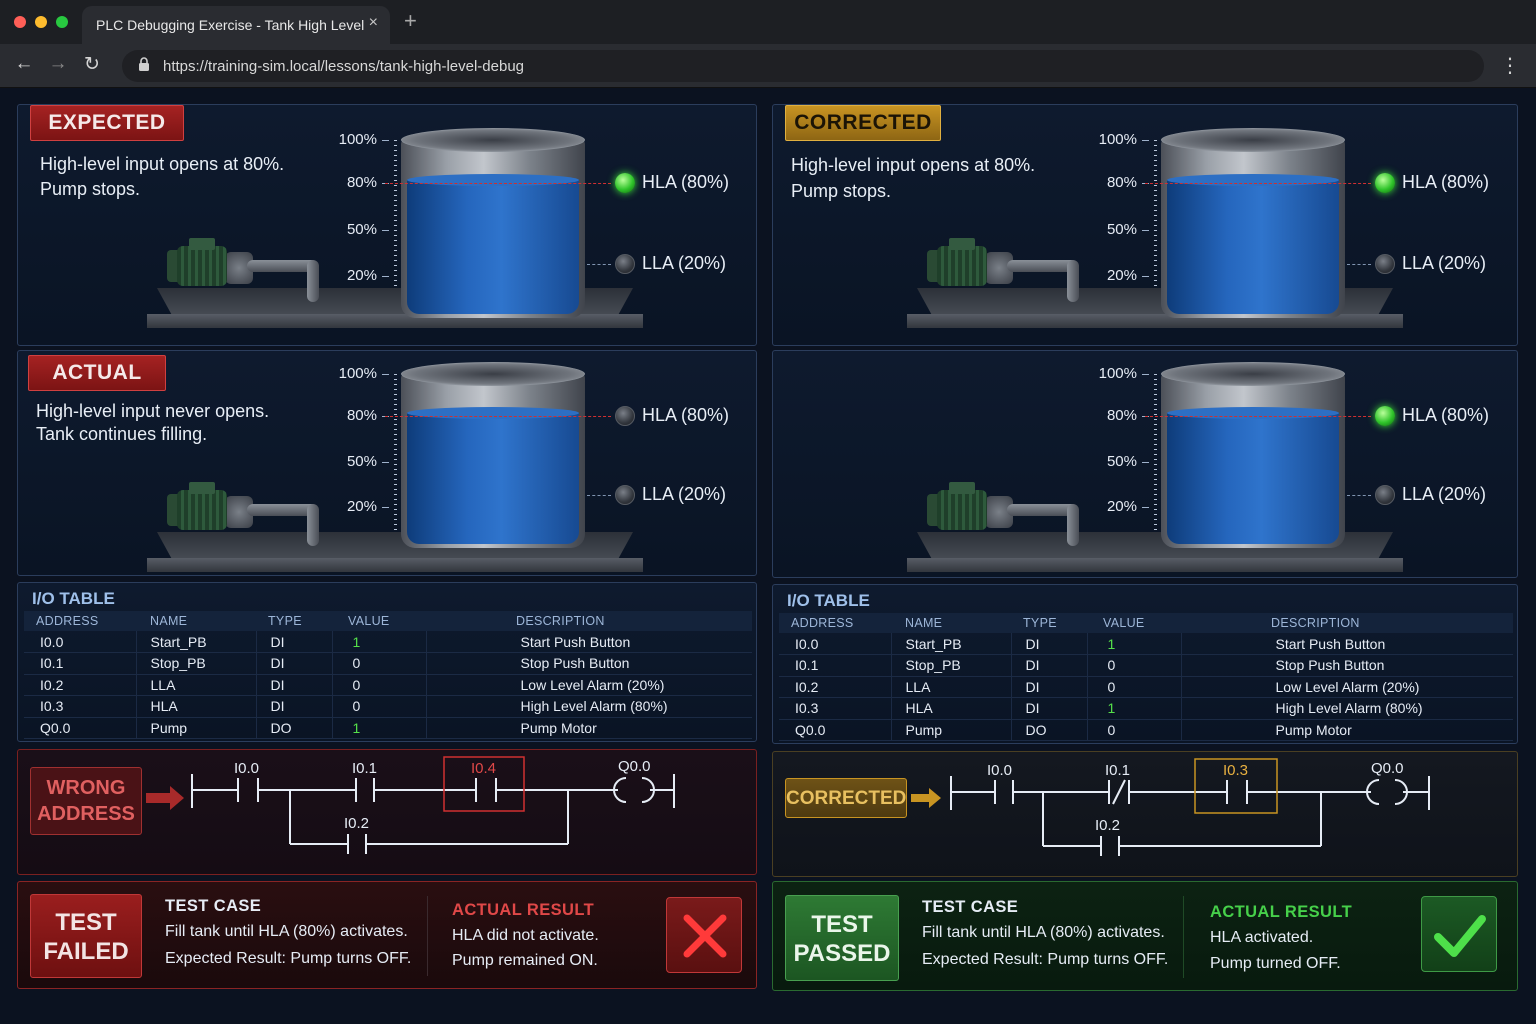 This screenshot has height=1024, width=1536. What do you see at coordinates (73, 598) in the screenshot?
I see `io-table-title: I/O TABLE` at bounding box center [73, 598].